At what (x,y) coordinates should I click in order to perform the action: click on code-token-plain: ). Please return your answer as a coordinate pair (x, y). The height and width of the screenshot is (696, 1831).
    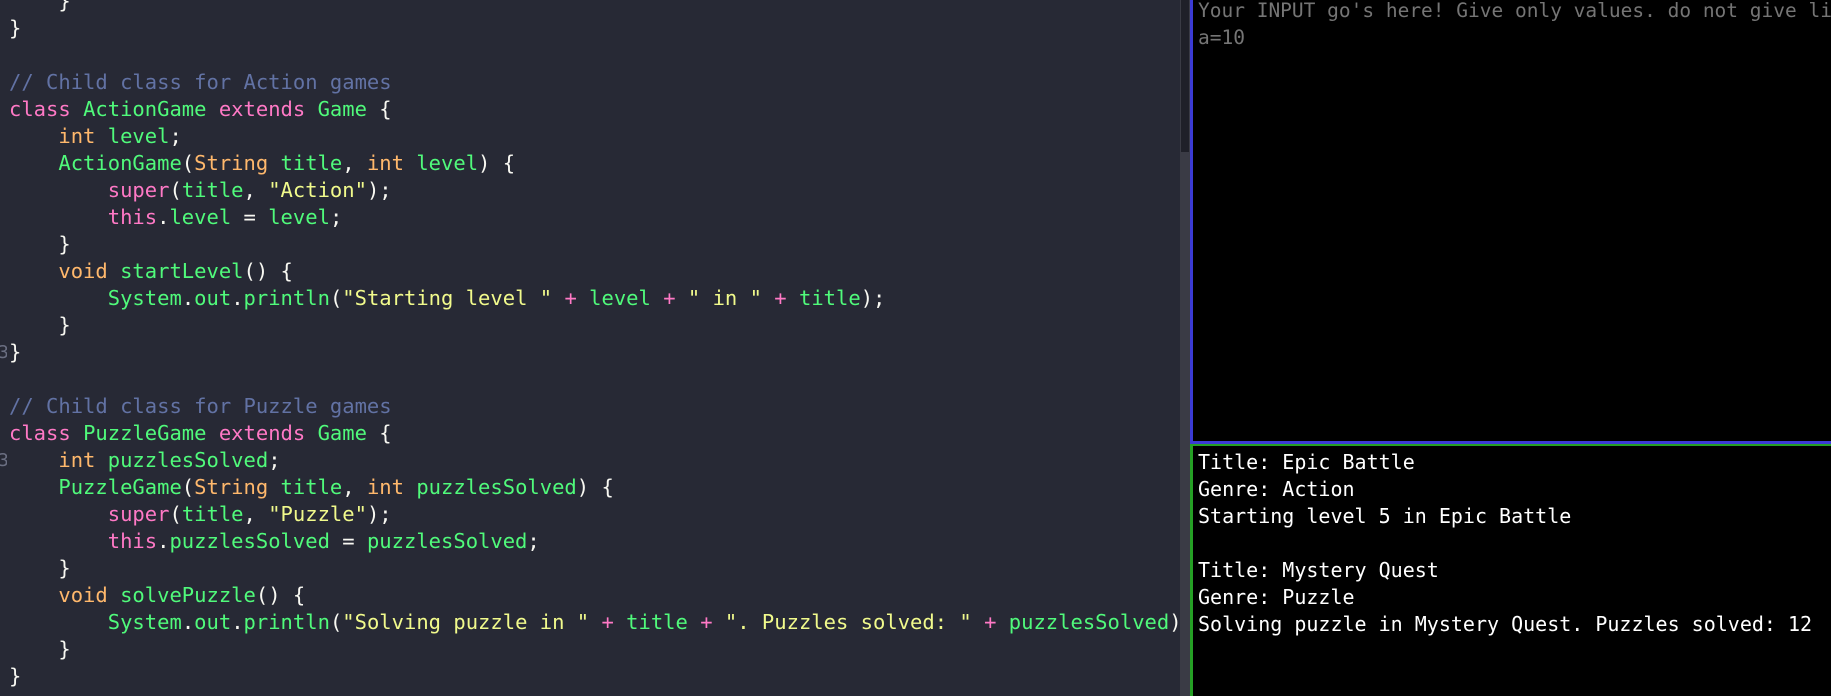
    Looking at the image, I should click on (1174, 622).